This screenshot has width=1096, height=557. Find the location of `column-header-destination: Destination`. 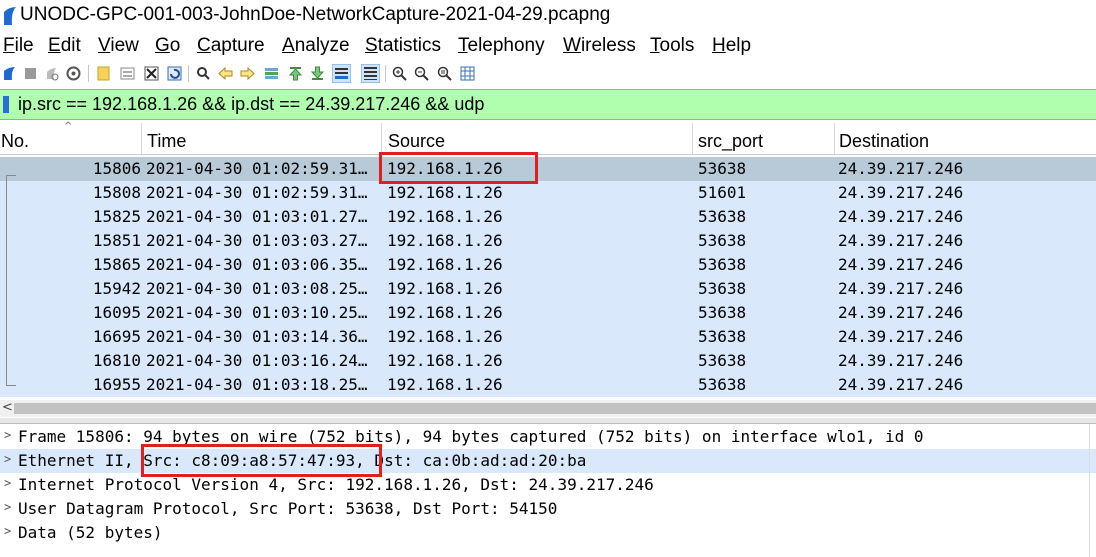

column-header-destination: Destination is located at coordinates (884, 141).